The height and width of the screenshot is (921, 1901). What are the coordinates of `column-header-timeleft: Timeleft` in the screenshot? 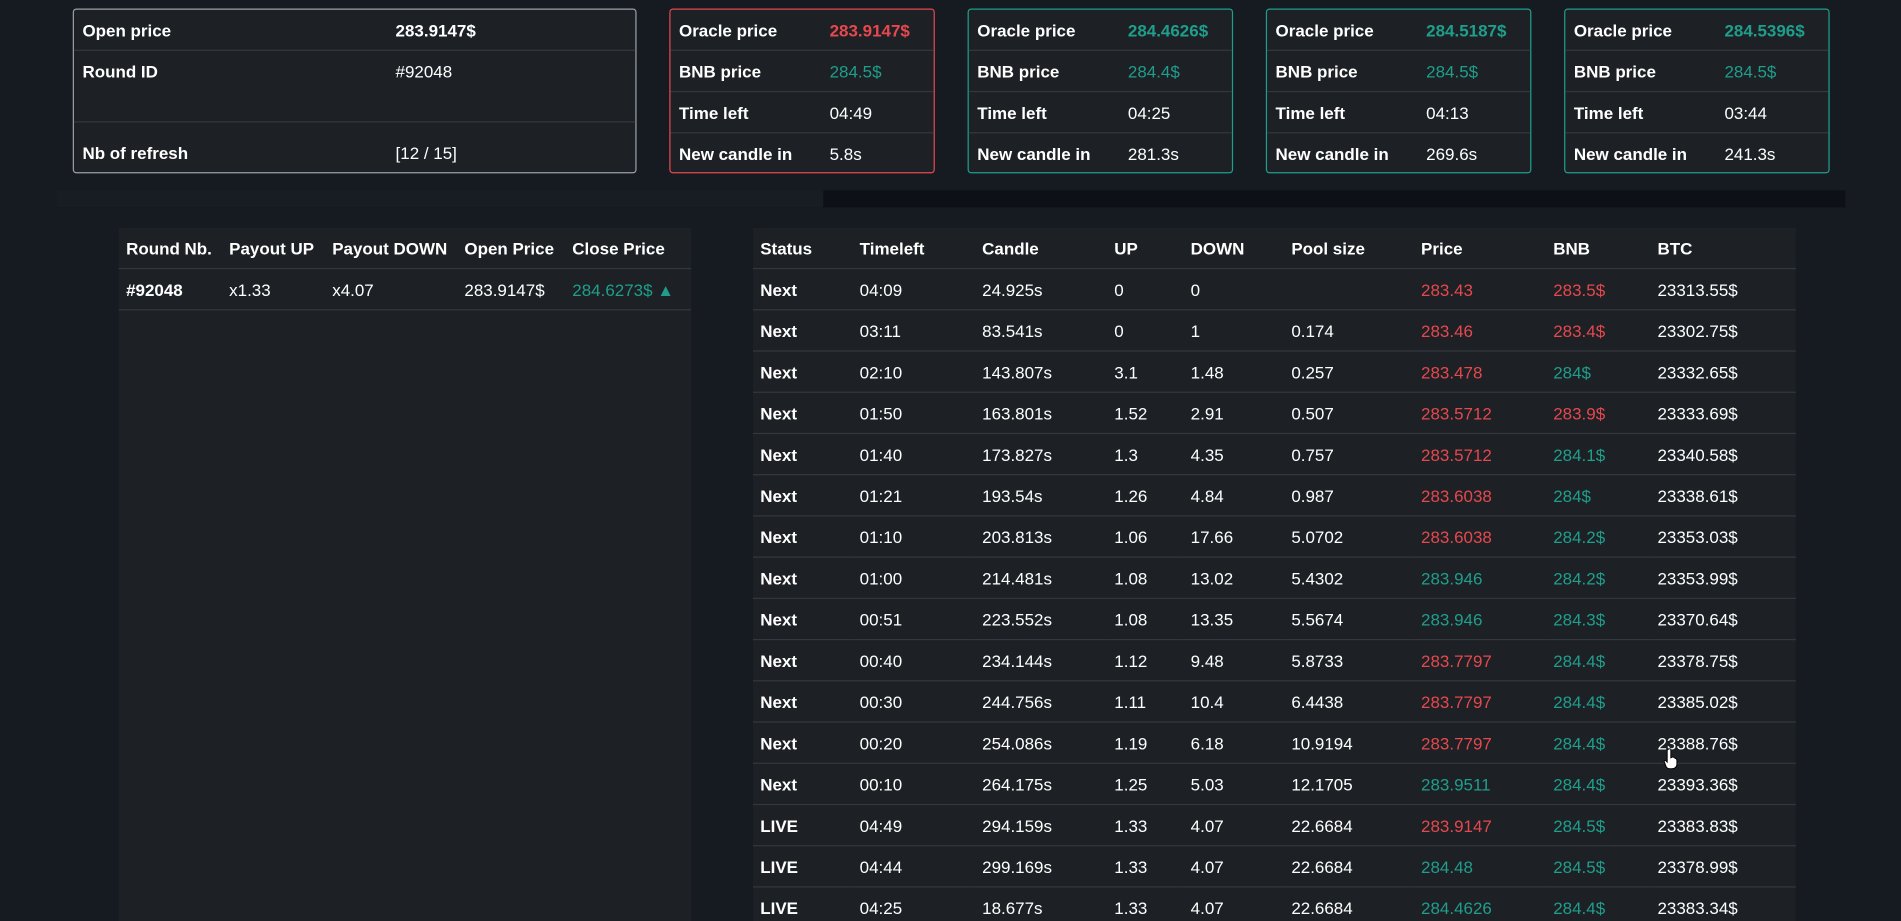 It's located at (913, 248).